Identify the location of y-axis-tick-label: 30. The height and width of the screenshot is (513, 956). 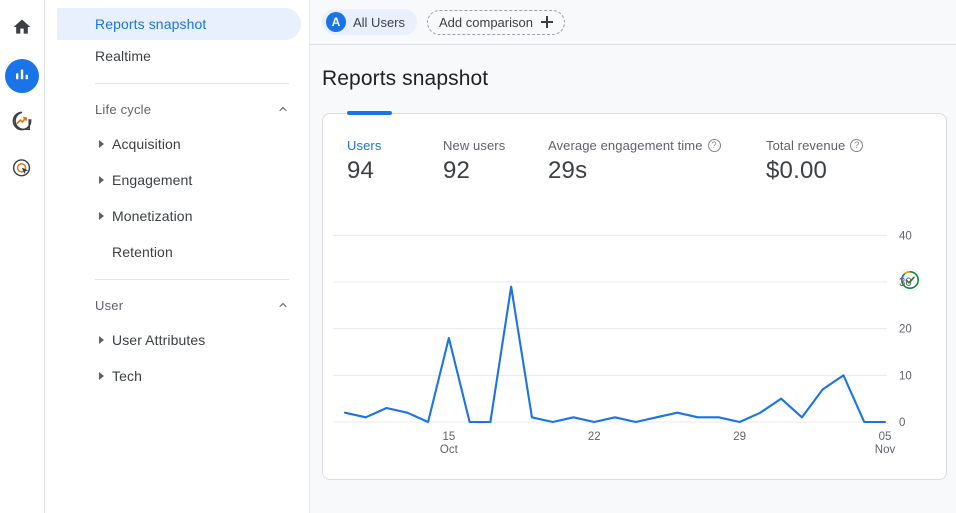
(905, 283).